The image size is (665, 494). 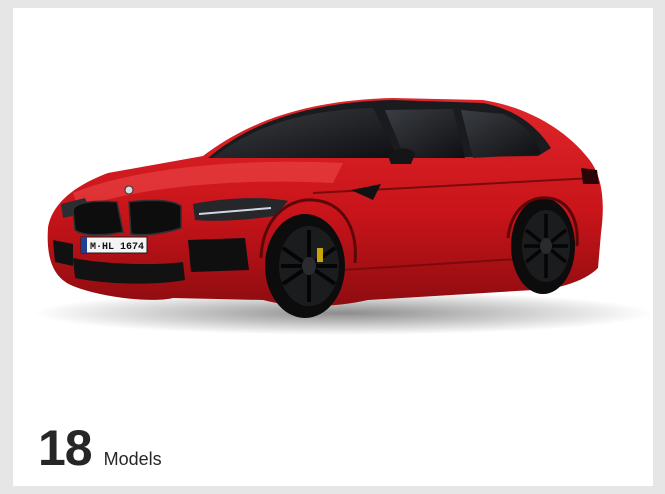 I want to click on front-wheel, so click(x=305, y=266).